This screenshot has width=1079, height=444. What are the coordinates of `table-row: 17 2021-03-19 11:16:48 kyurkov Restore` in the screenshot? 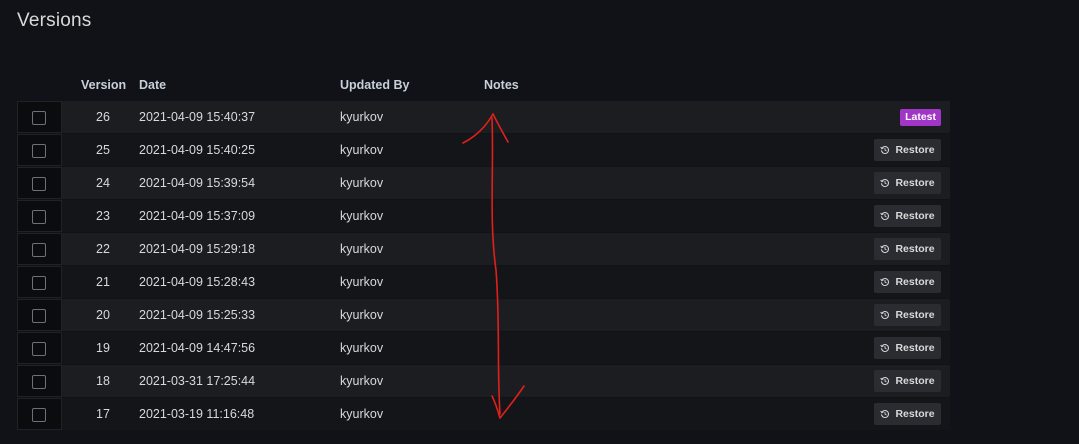 It's located at (483, 414).